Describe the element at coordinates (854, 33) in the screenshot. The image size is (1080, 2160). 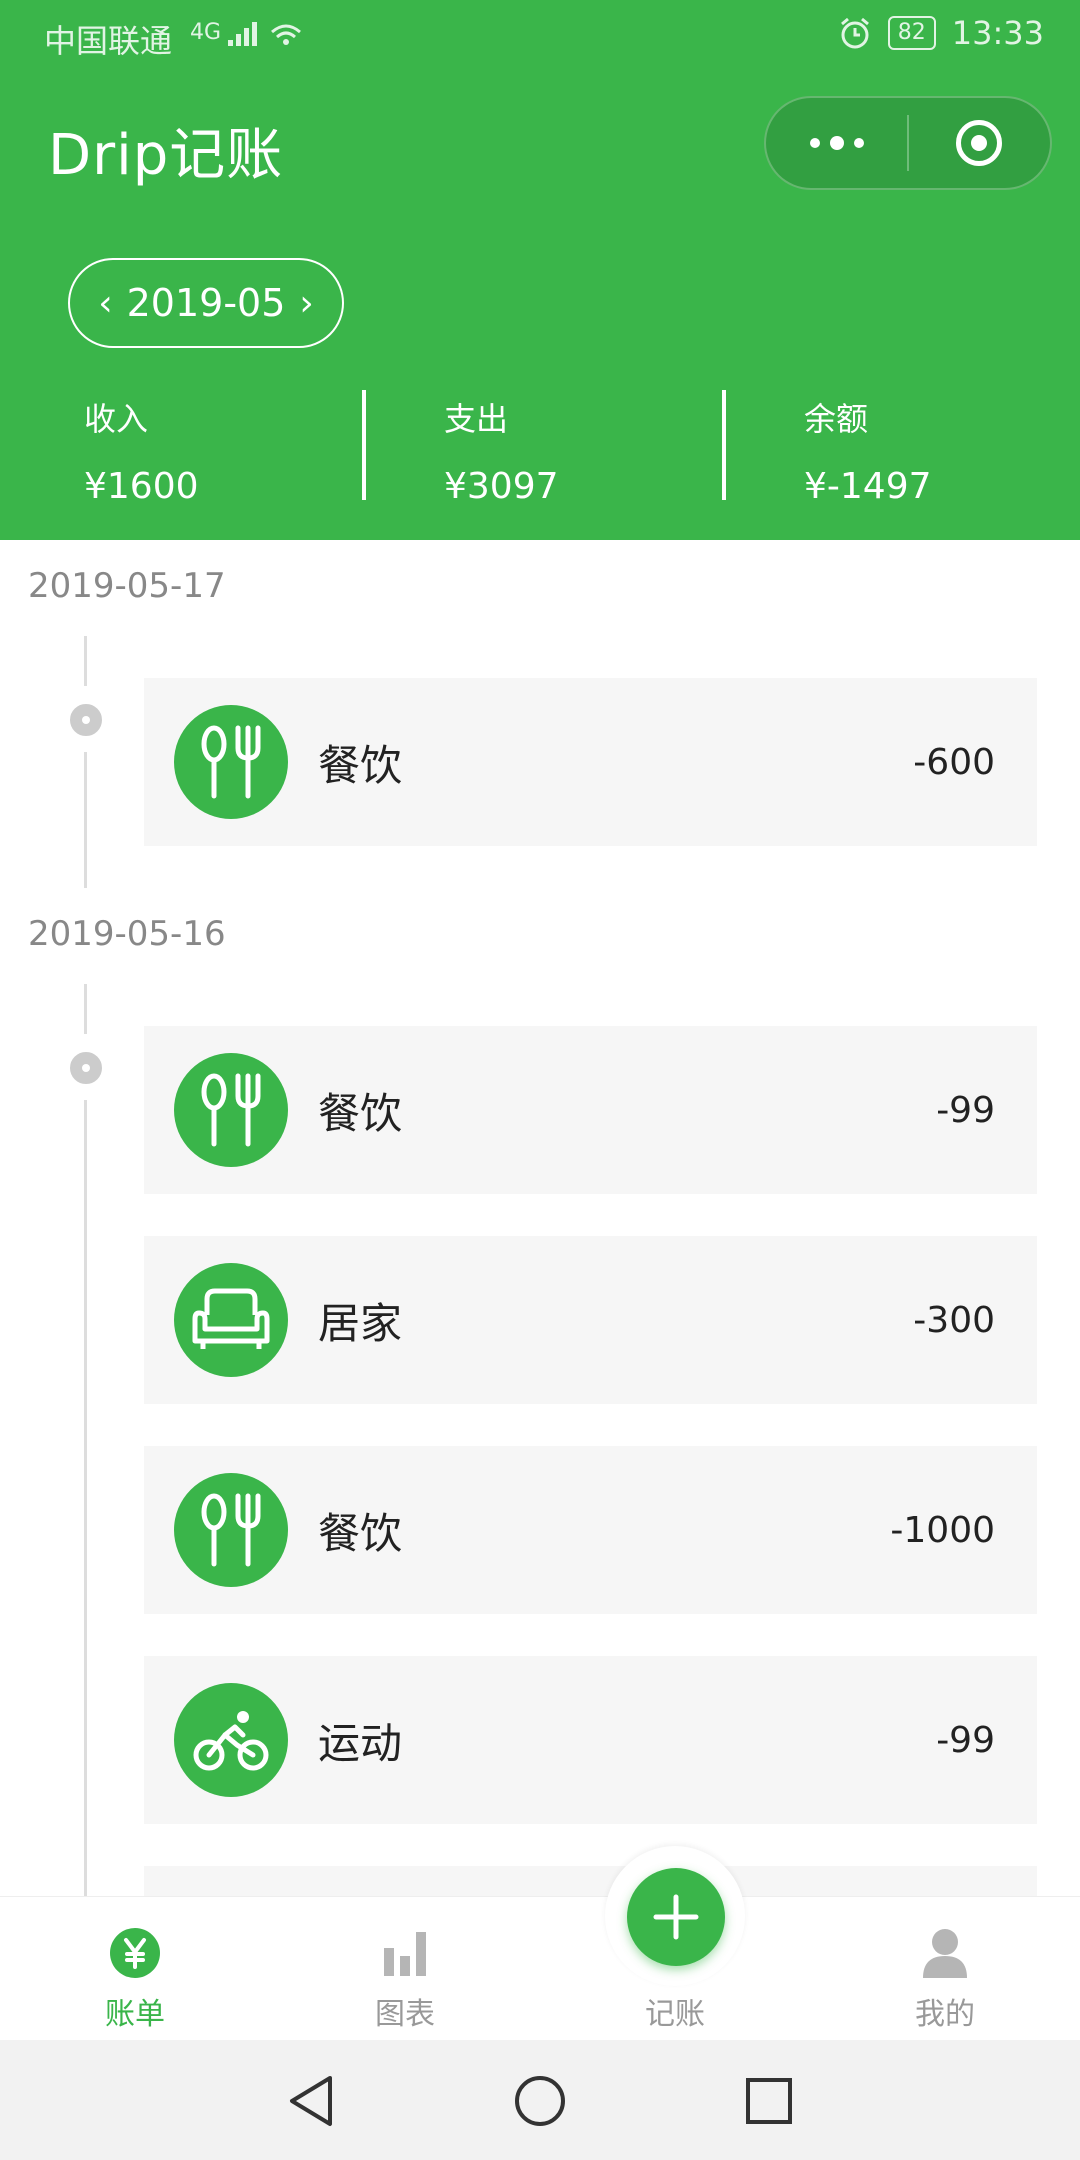
I see `alarm-icon` at that location.